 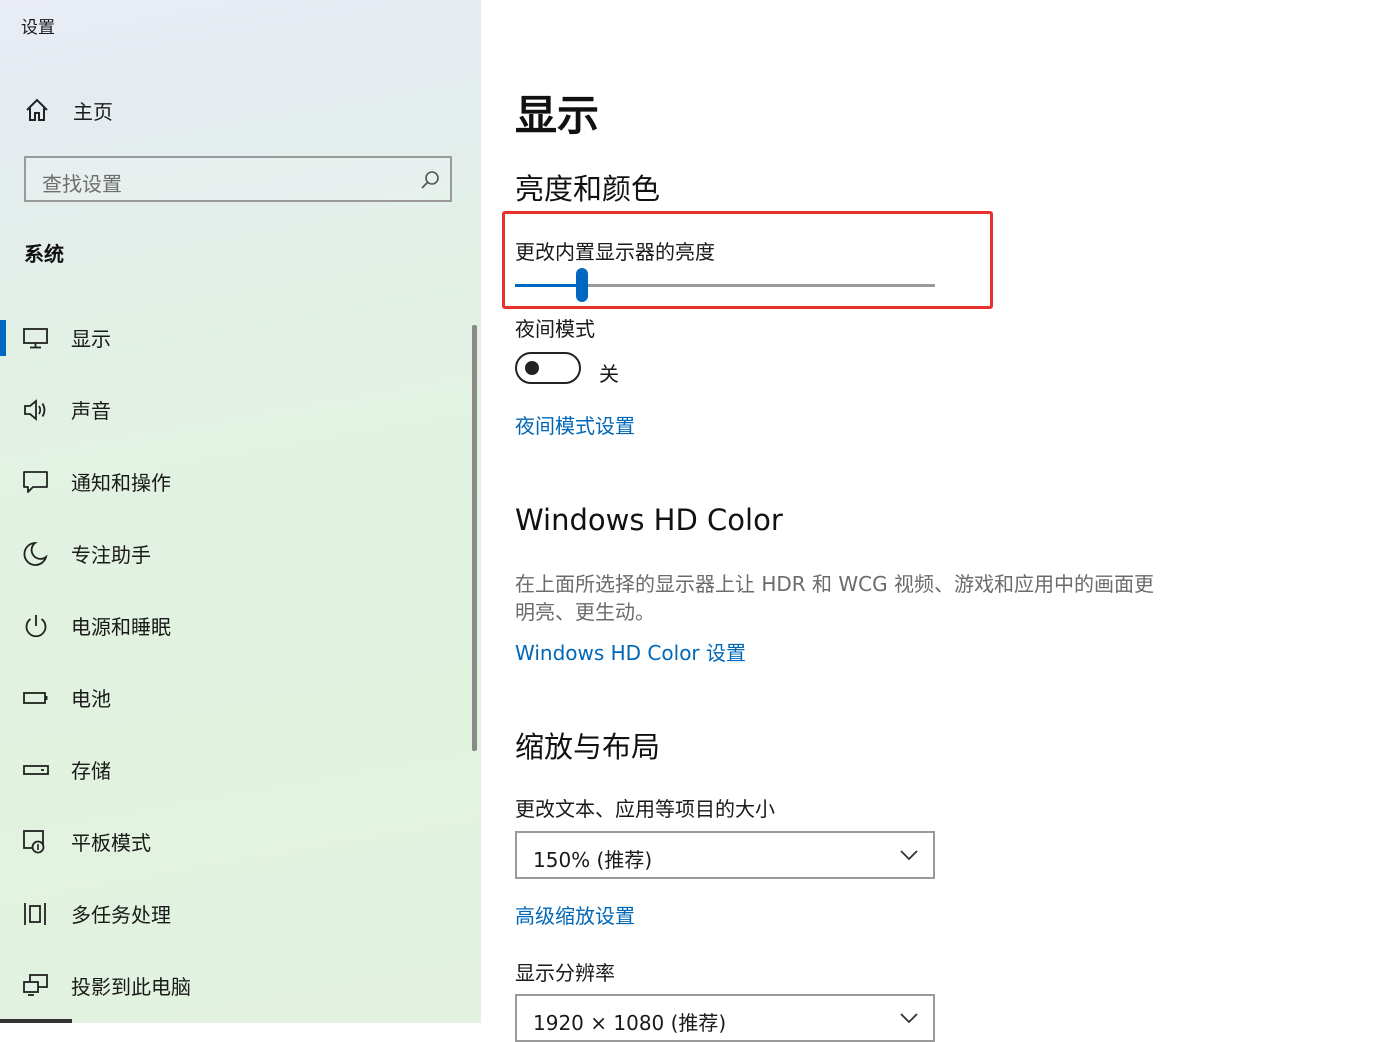 What do you see at coordinates (35, 914) in the screenshot?
I see `multitask-icon` at bounding box center [35, 914].